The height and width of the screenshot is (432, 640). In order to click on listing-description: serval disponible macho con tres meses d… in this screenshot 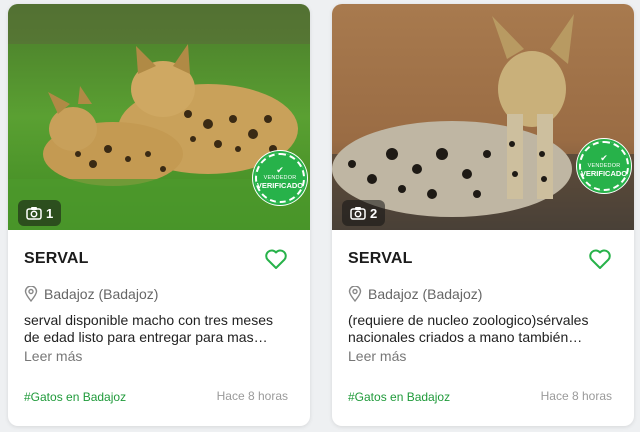, I will do `click(149, 328)`.